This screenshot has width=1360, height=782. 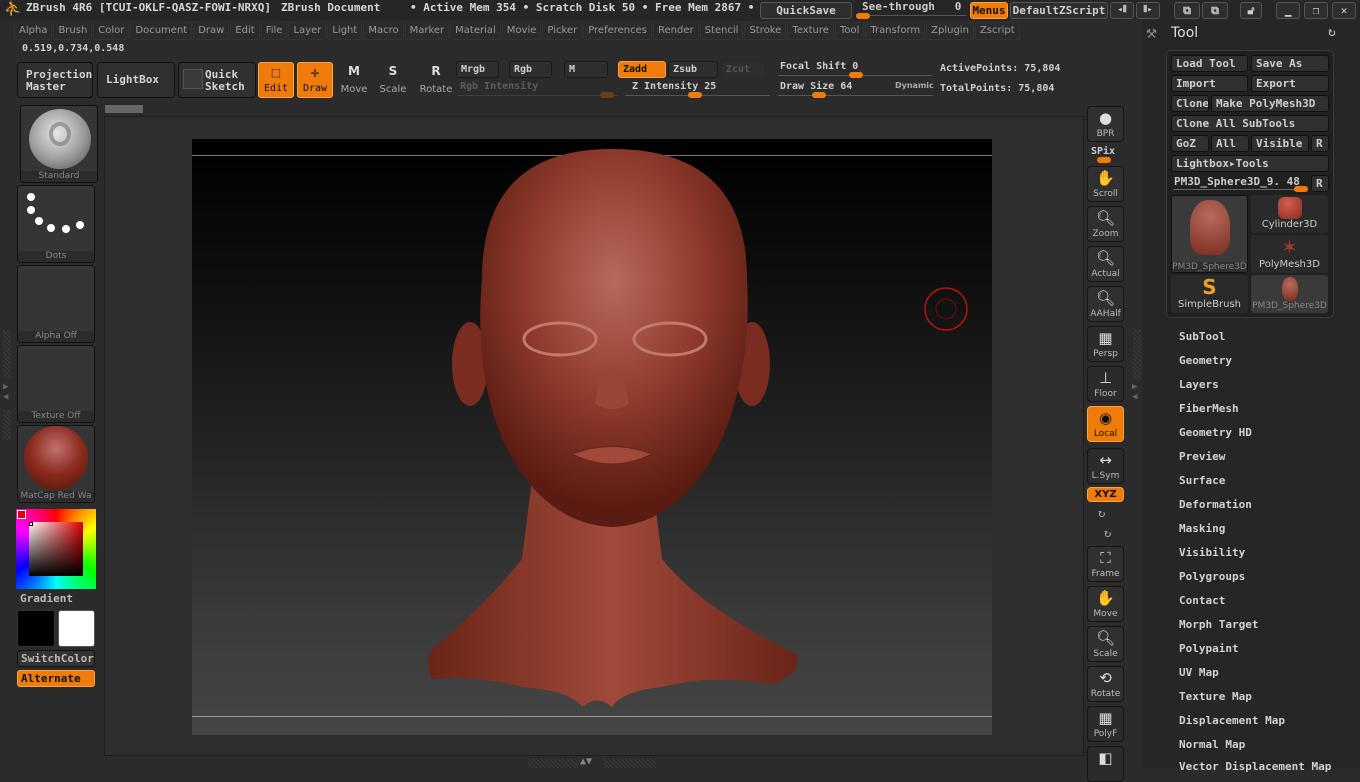 I want to click on save-as-button: Save As, so click(x=1290, y=63).